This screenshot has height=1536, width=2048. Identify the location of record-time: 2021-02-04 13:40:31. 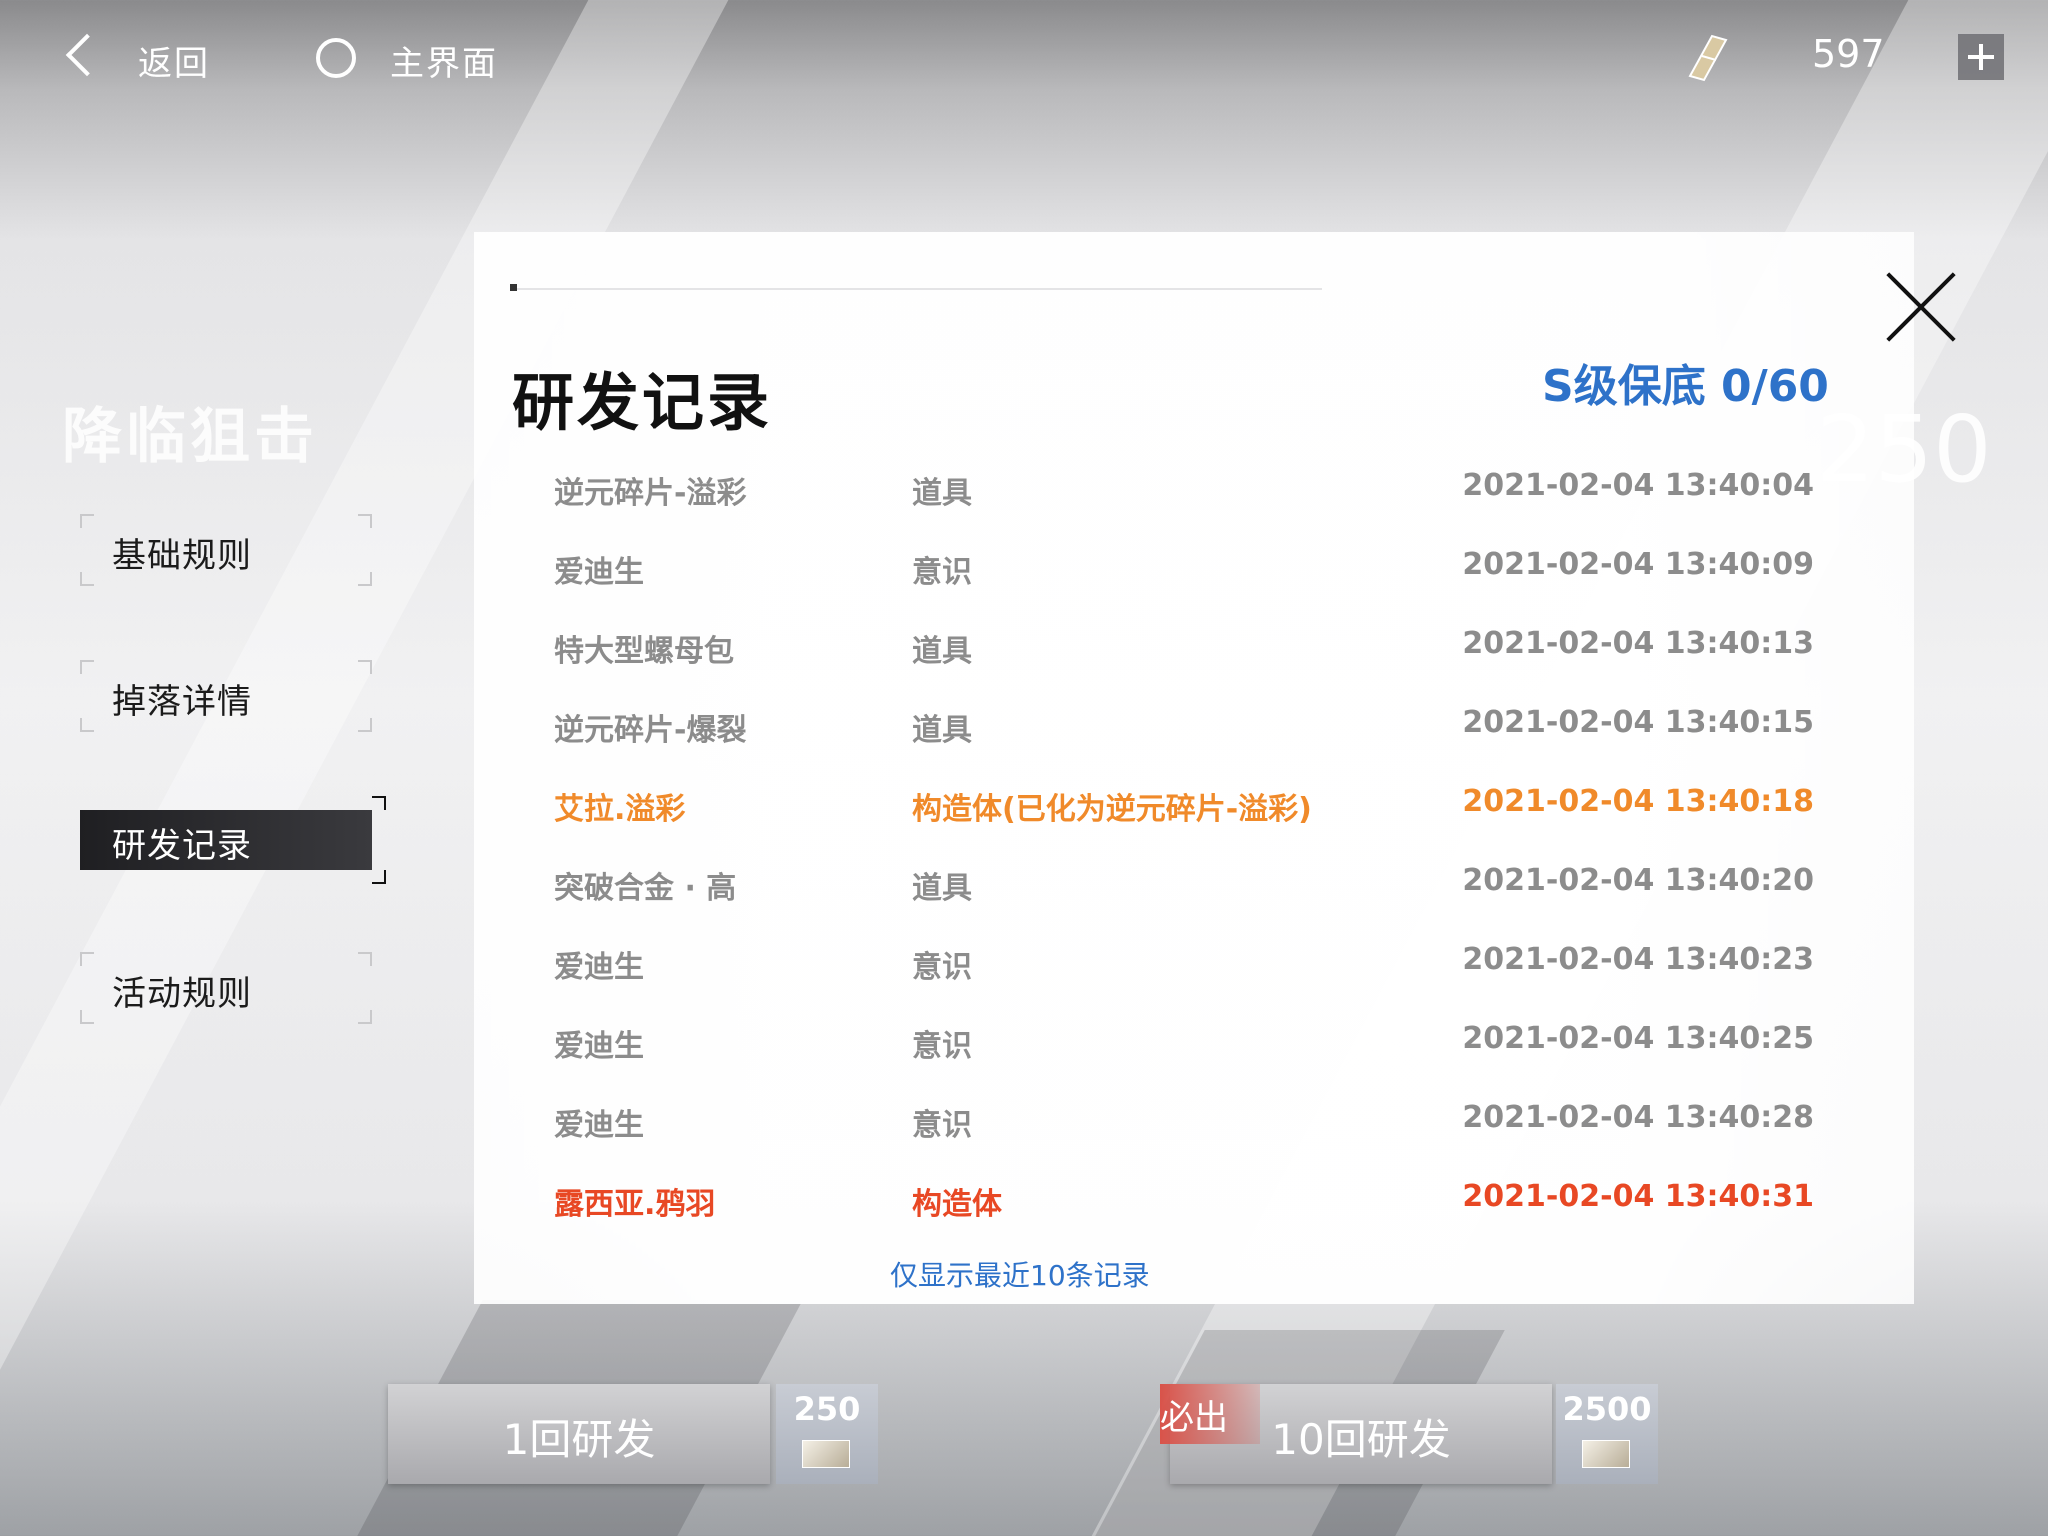
(1638, 1196).